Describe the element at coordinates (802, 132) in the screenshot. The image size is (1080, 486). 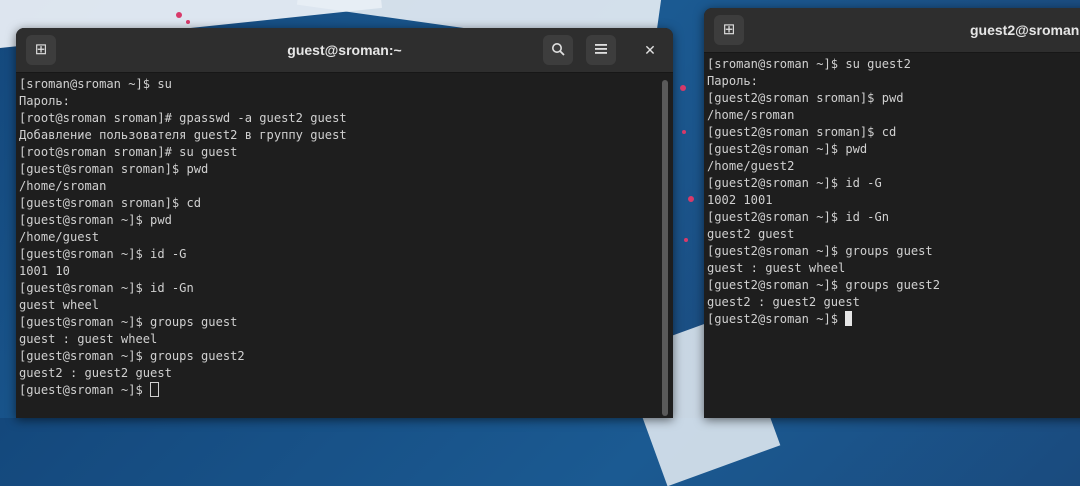
I see `terminal-line: [guest2@sroman sroman]$ cd` at that location.